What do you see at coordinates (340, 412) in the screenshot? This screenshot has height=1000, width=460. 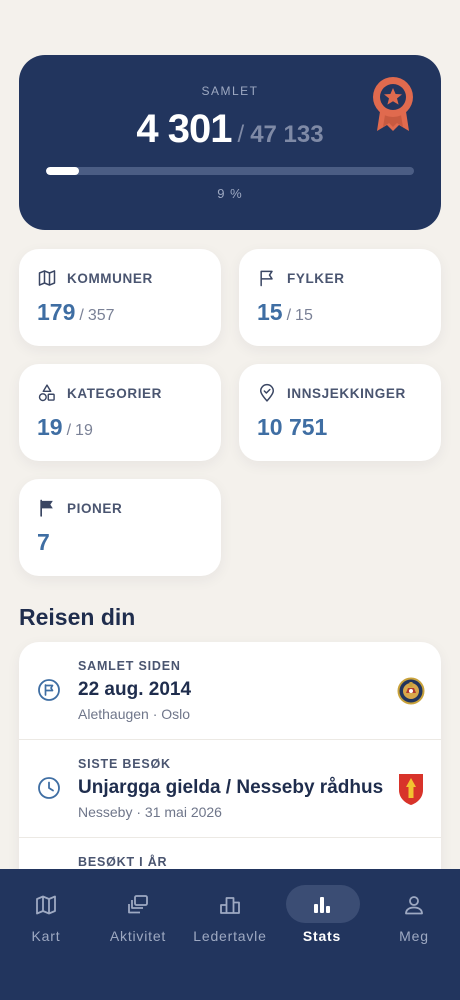 I see `stat-card-innsjekkinger: INNSJEKKINGER 10 751` at bounding box center [340, 412].